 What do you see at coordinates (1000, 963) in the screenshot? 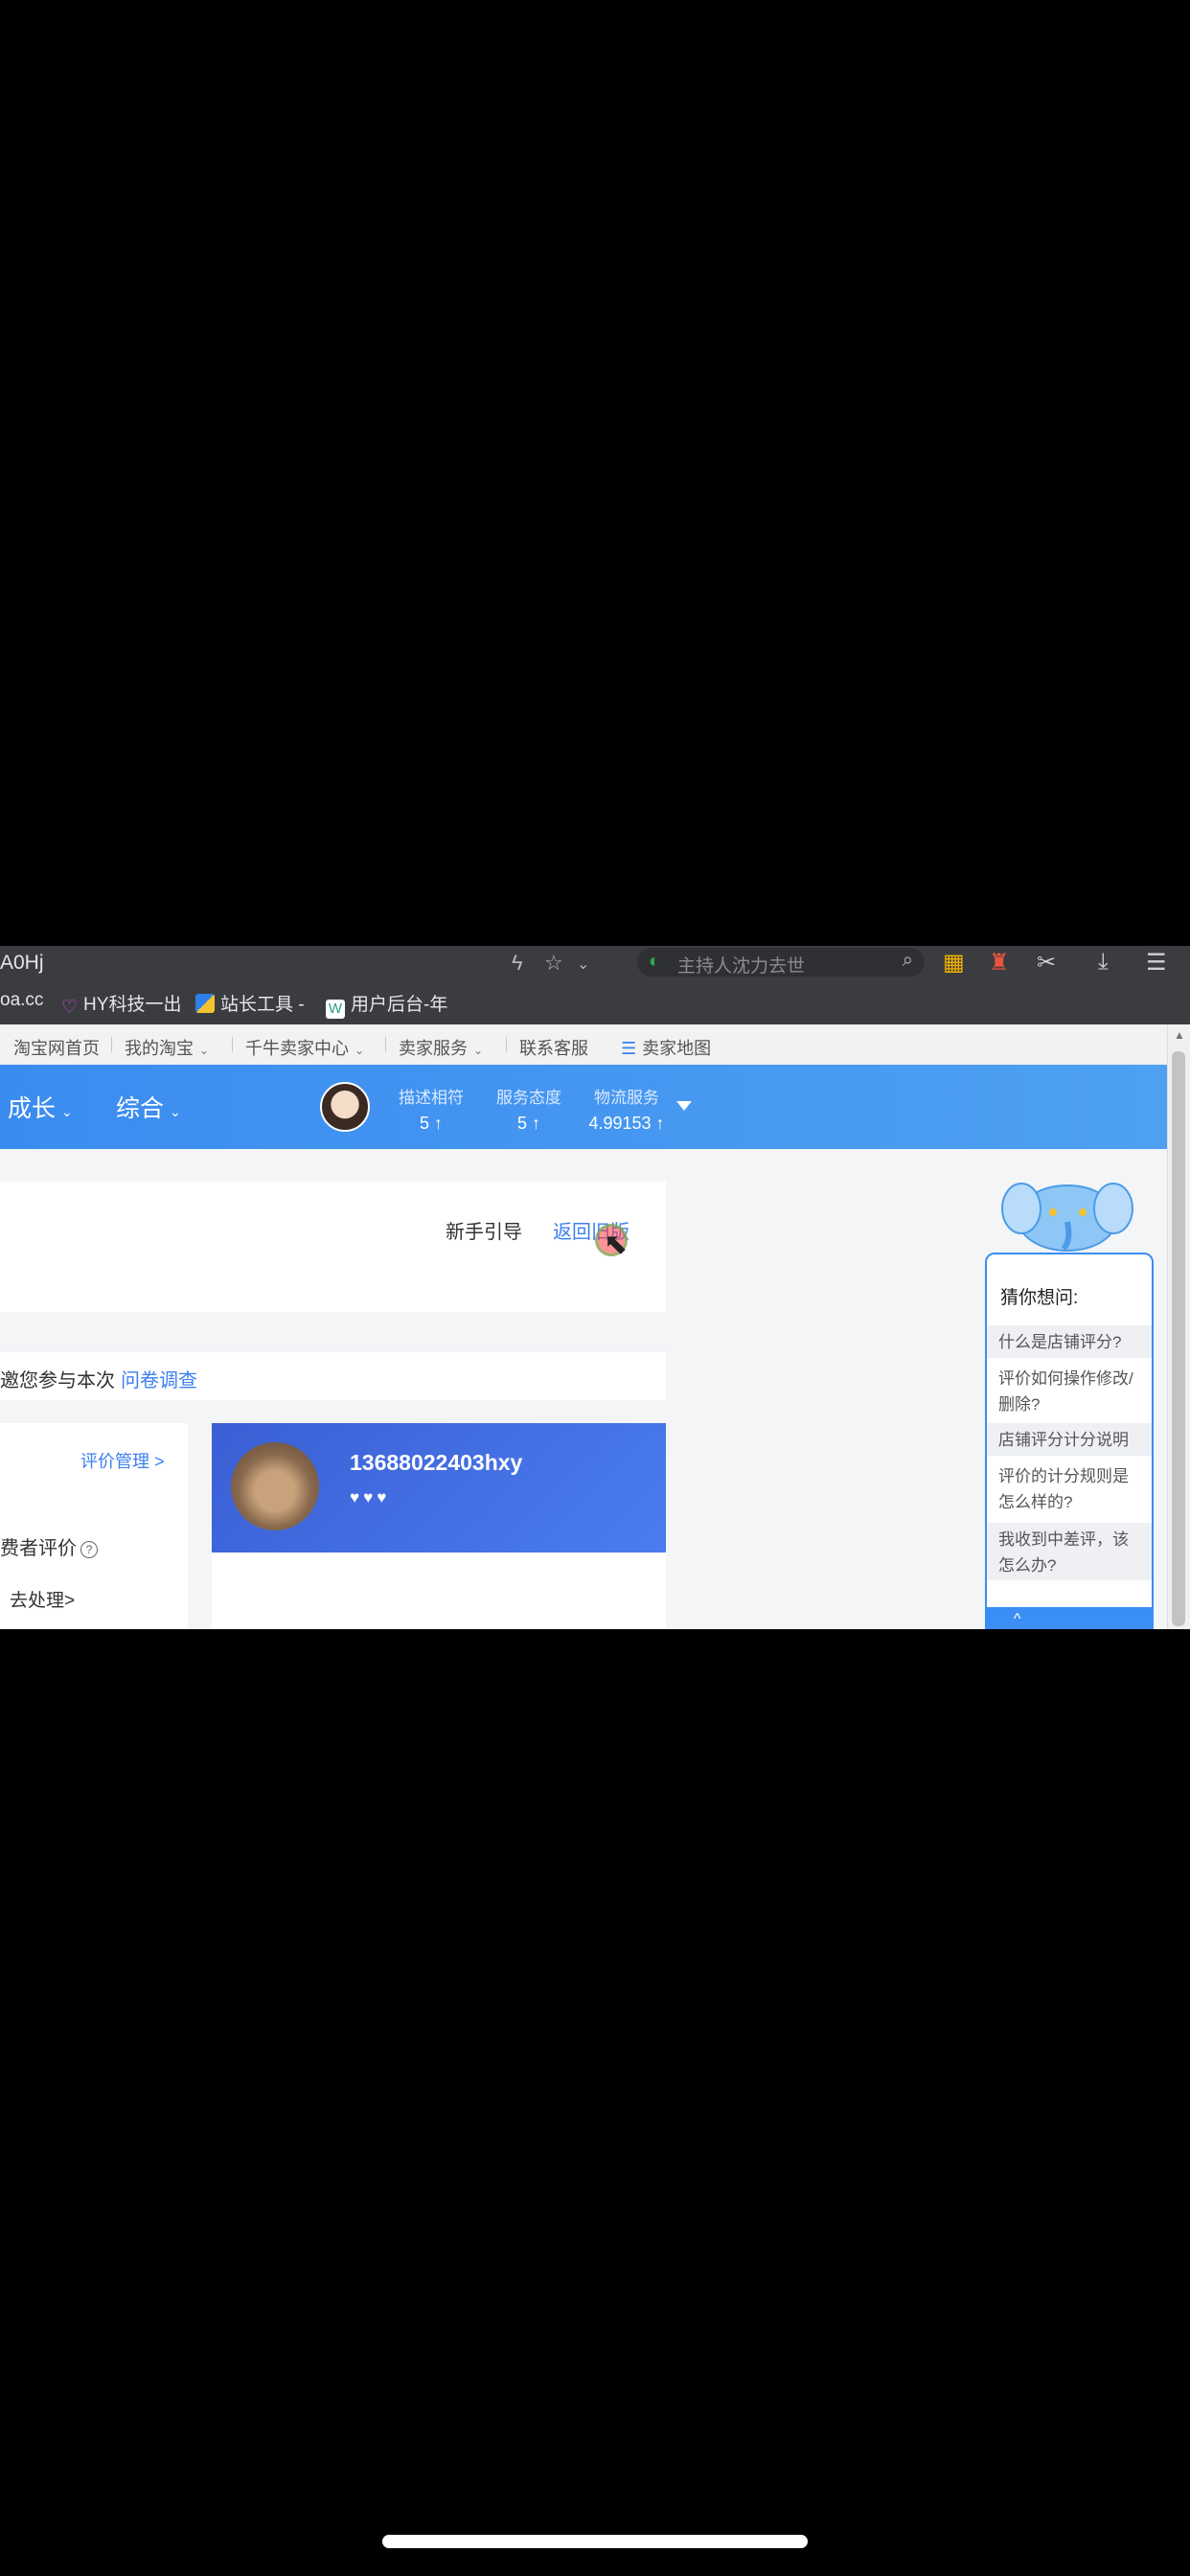
I see `game-icon: ♜` at bounding box center [1000, 963].